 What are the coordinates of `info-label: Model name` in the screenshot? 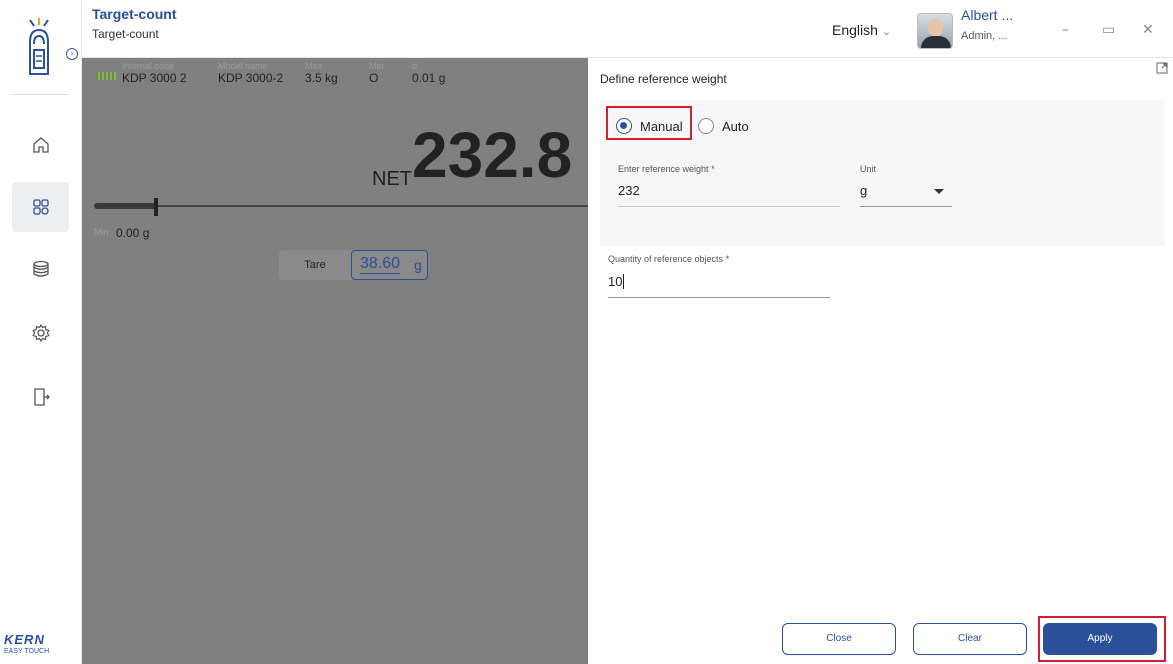 It's located at (243, 66).